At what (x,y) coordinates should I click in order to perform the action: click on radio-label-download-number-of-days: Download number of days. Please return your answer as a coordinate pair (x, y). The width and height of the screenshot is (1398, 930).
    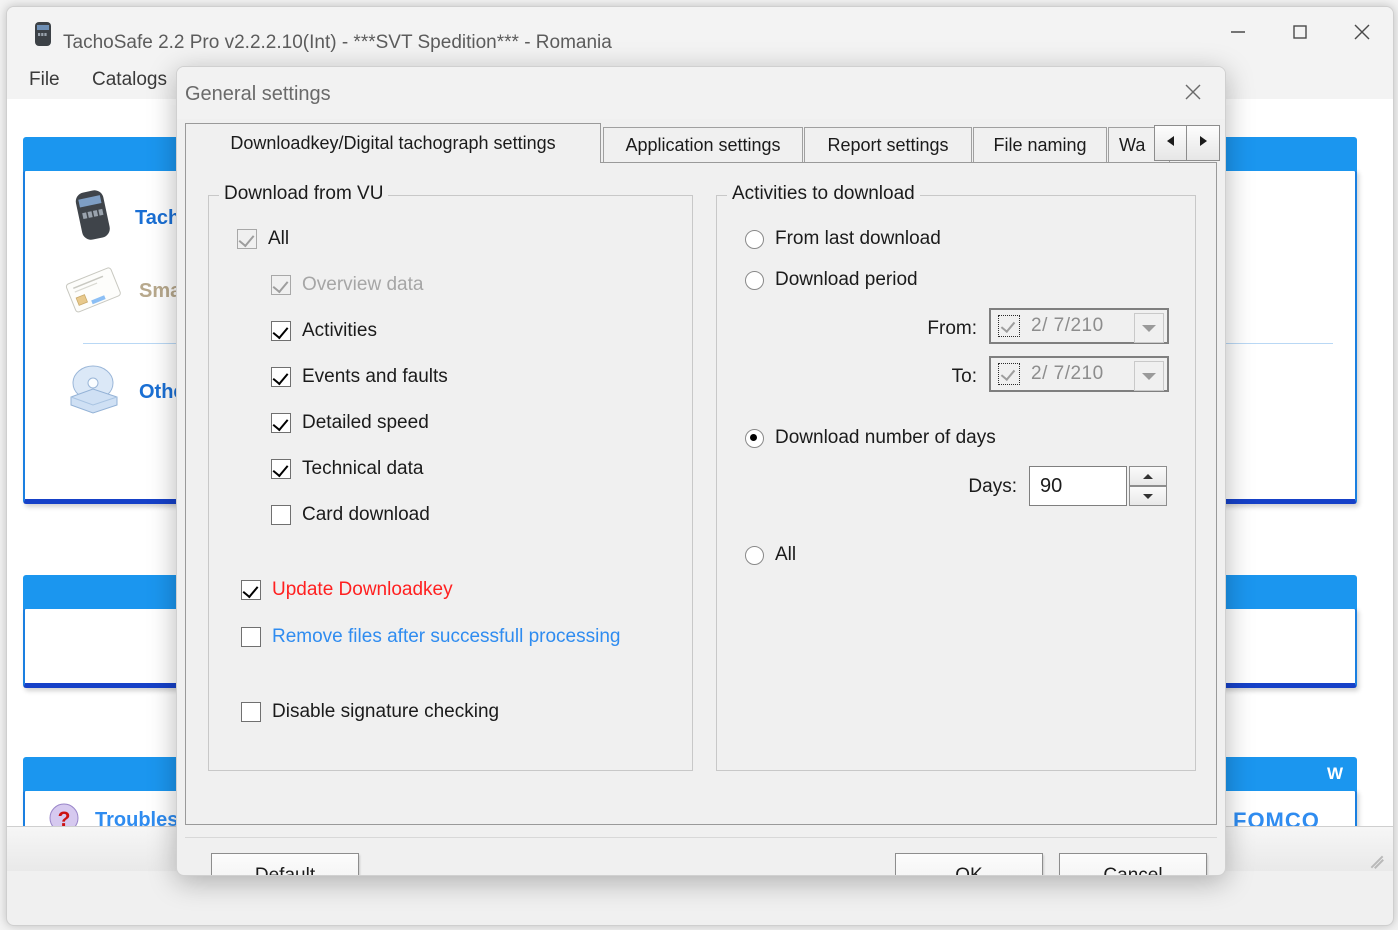
    Looking at the image, I should click on (885, 437).